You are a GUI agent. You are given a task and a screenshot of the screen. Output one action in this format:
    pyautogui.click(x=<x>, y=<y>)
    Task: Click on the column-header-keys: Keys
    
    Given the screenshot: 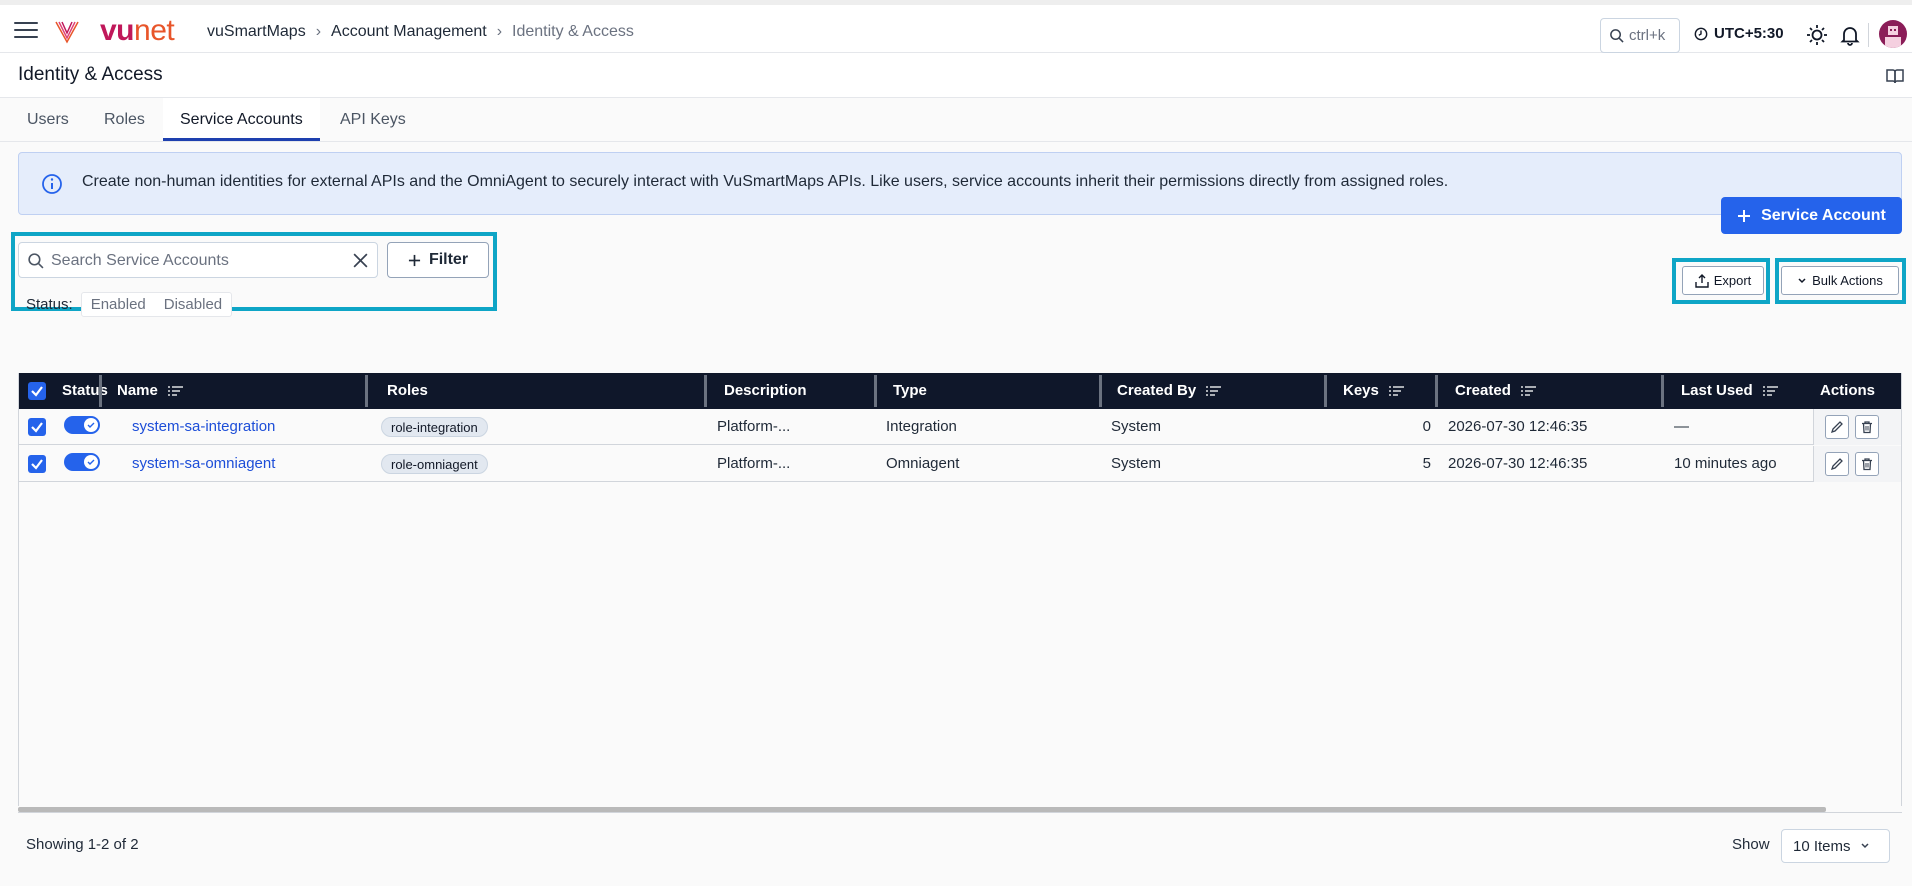 What is the action you would take?
    pyautogui.click(x=1369, y=391)
    